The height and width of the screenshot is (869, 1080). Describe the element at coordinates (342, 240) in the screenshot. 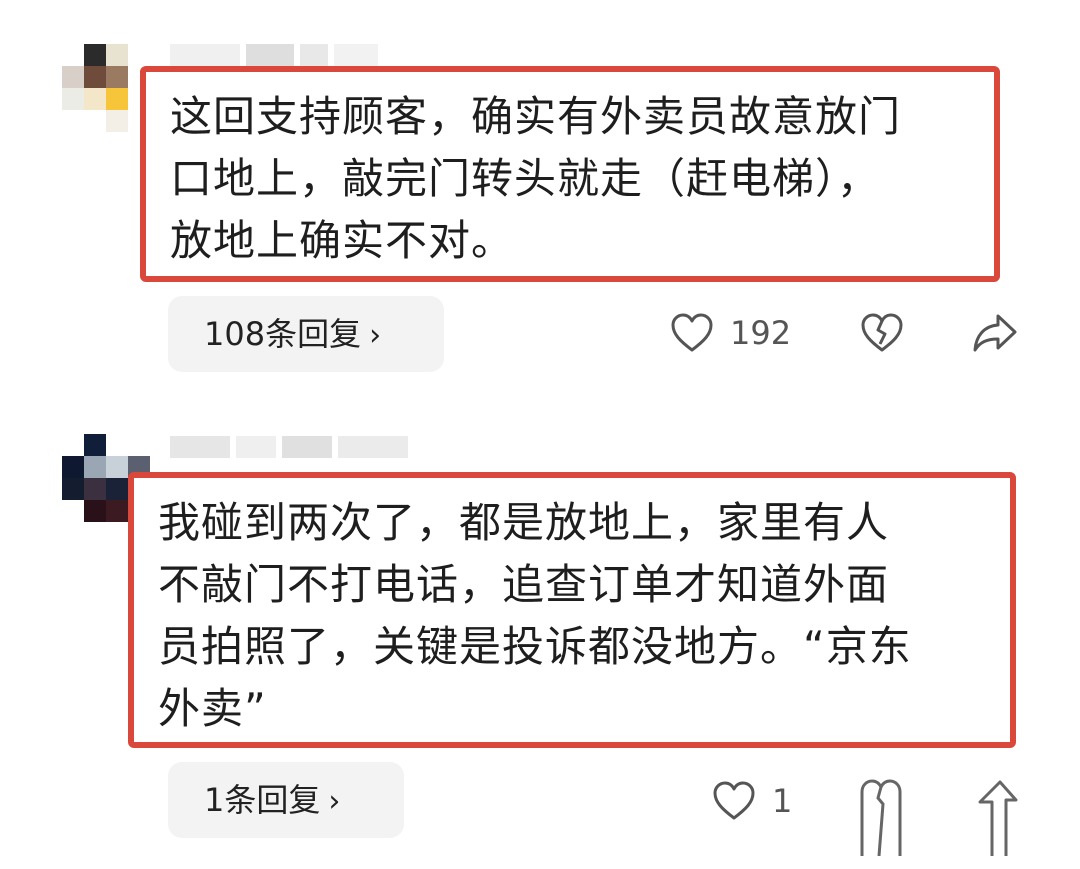

I see `comment-line: 放地上确实不对。` at that location.